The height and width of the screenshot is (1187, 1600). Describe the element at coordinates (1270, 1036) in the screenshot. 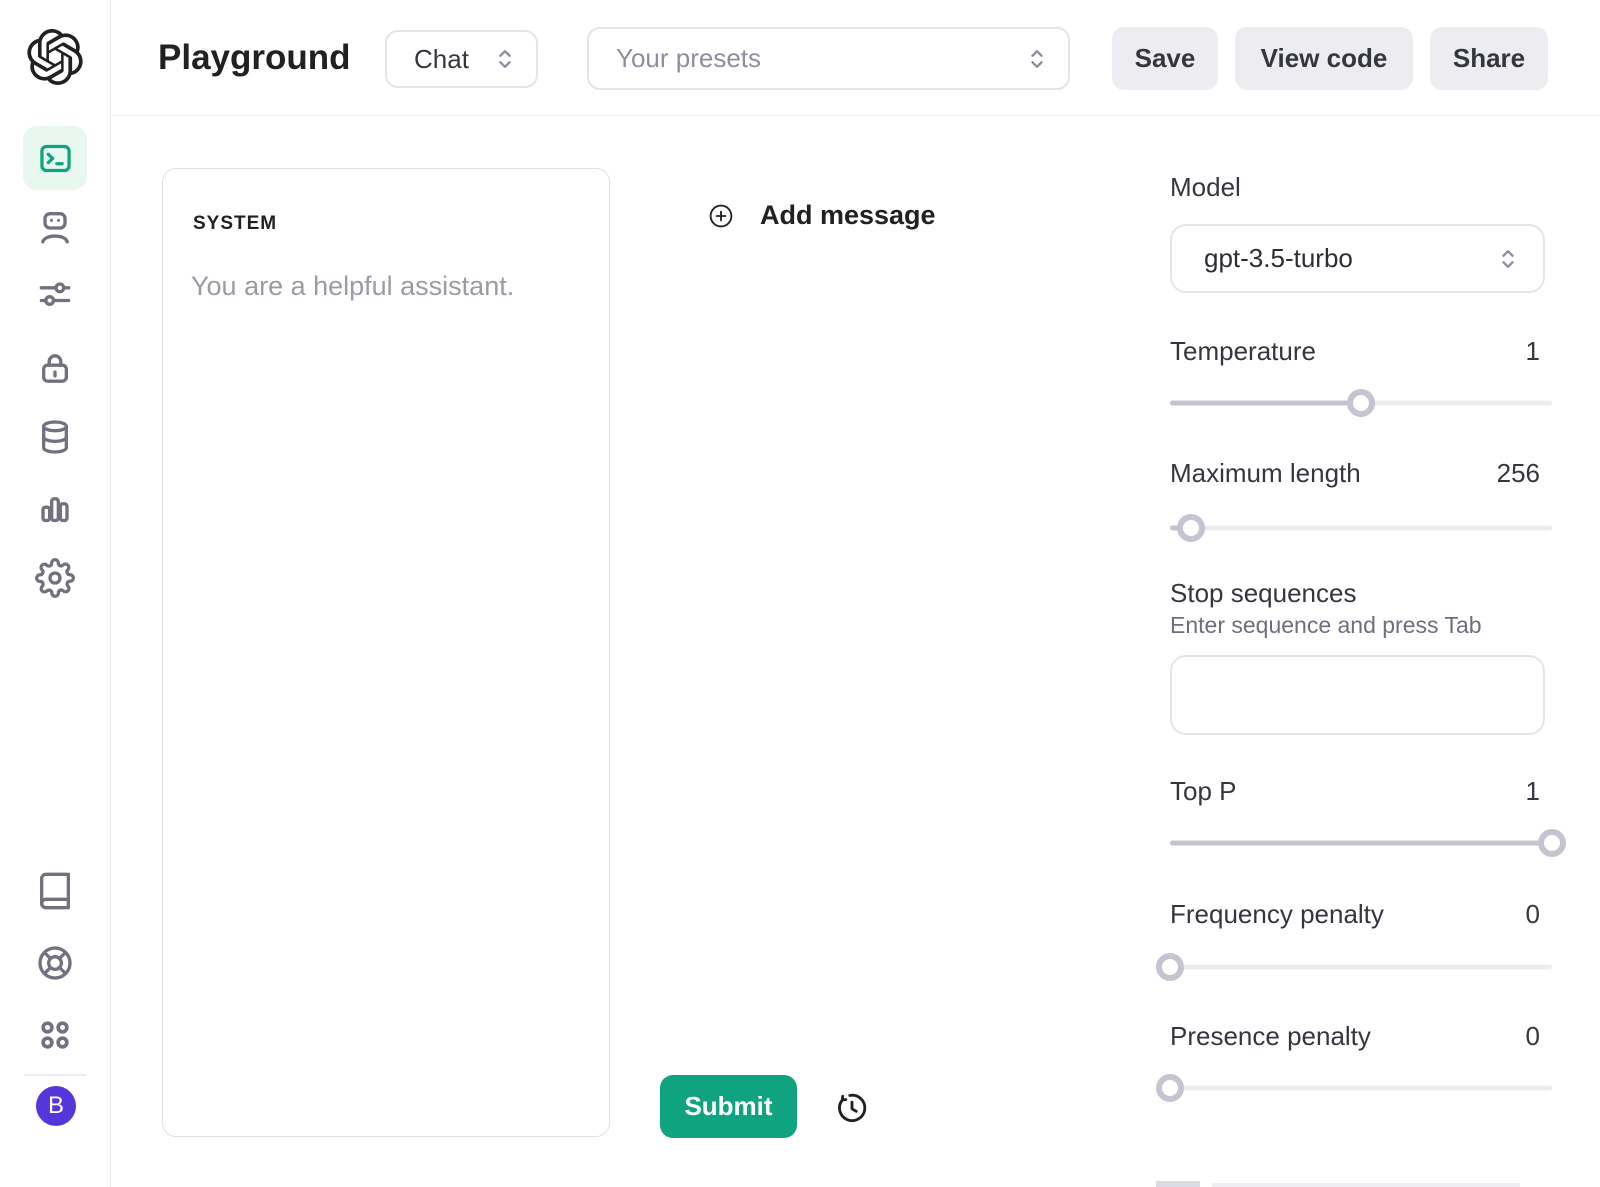

I see `presence-penalty-label: Presence penalty` at that location.